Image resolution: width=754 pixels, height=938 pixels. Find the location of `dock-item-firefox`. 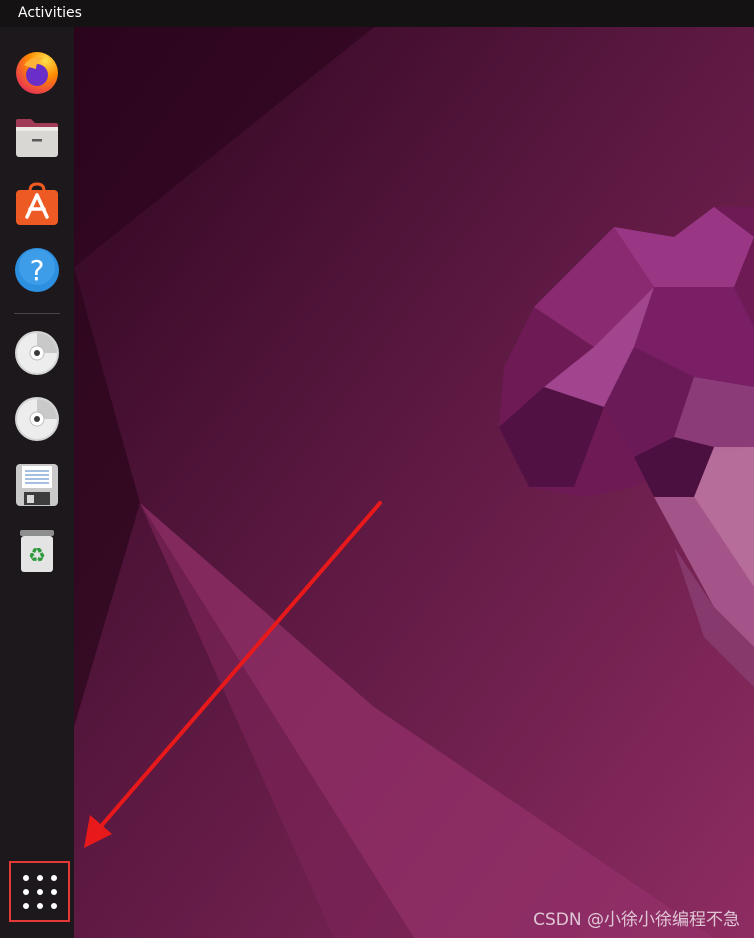

dock-item-firefox is located at coordinates (37, 72).